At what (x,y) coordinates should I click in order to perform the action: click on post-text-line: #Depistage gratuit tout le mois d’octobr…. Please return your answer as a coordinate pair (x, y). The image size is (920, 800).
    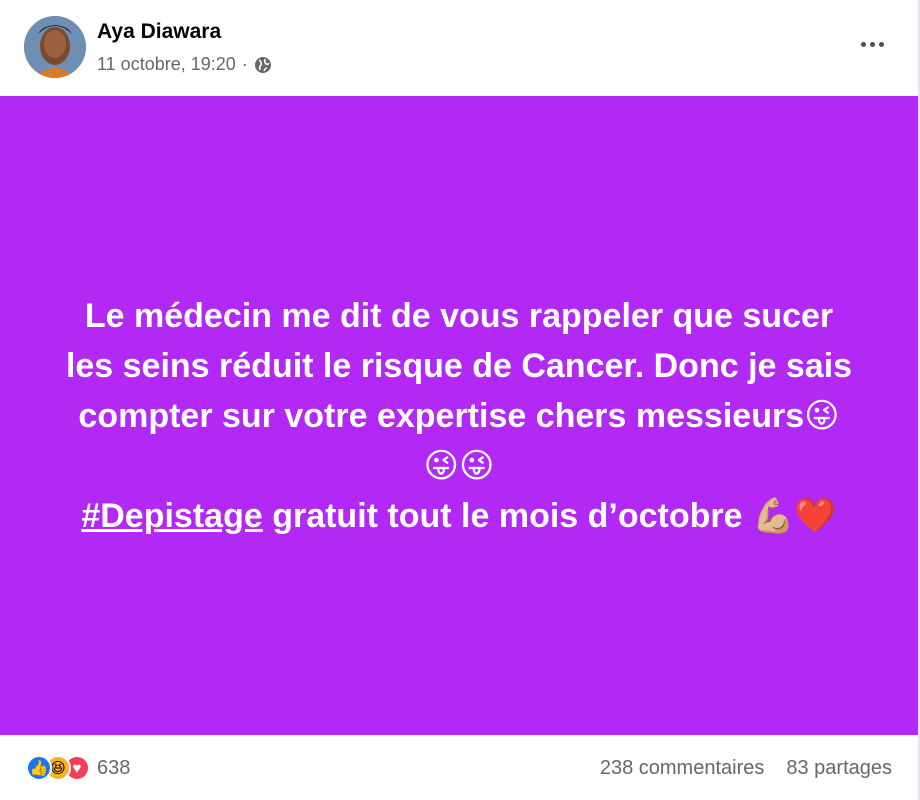
    Looking at the image, I should click on (459, 516).